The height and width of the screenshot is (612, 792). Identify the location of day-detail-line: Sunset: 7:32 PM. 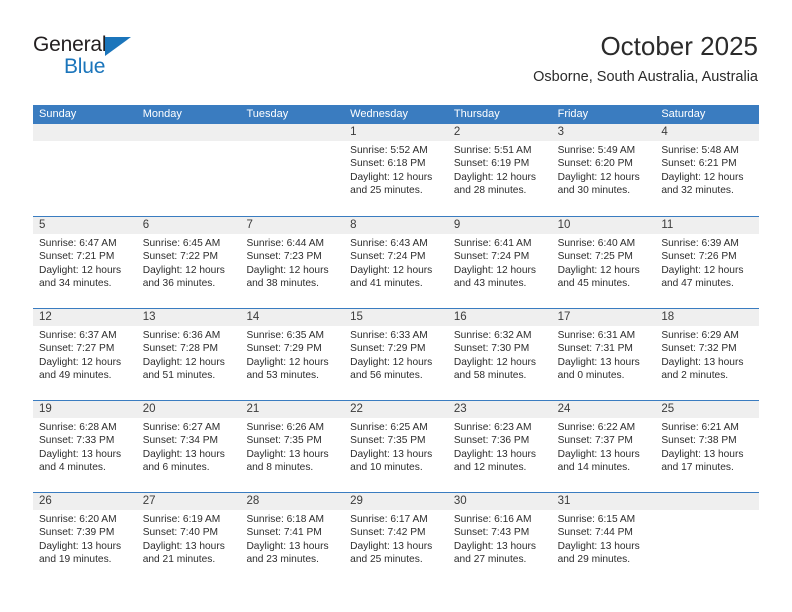
(699, 349).